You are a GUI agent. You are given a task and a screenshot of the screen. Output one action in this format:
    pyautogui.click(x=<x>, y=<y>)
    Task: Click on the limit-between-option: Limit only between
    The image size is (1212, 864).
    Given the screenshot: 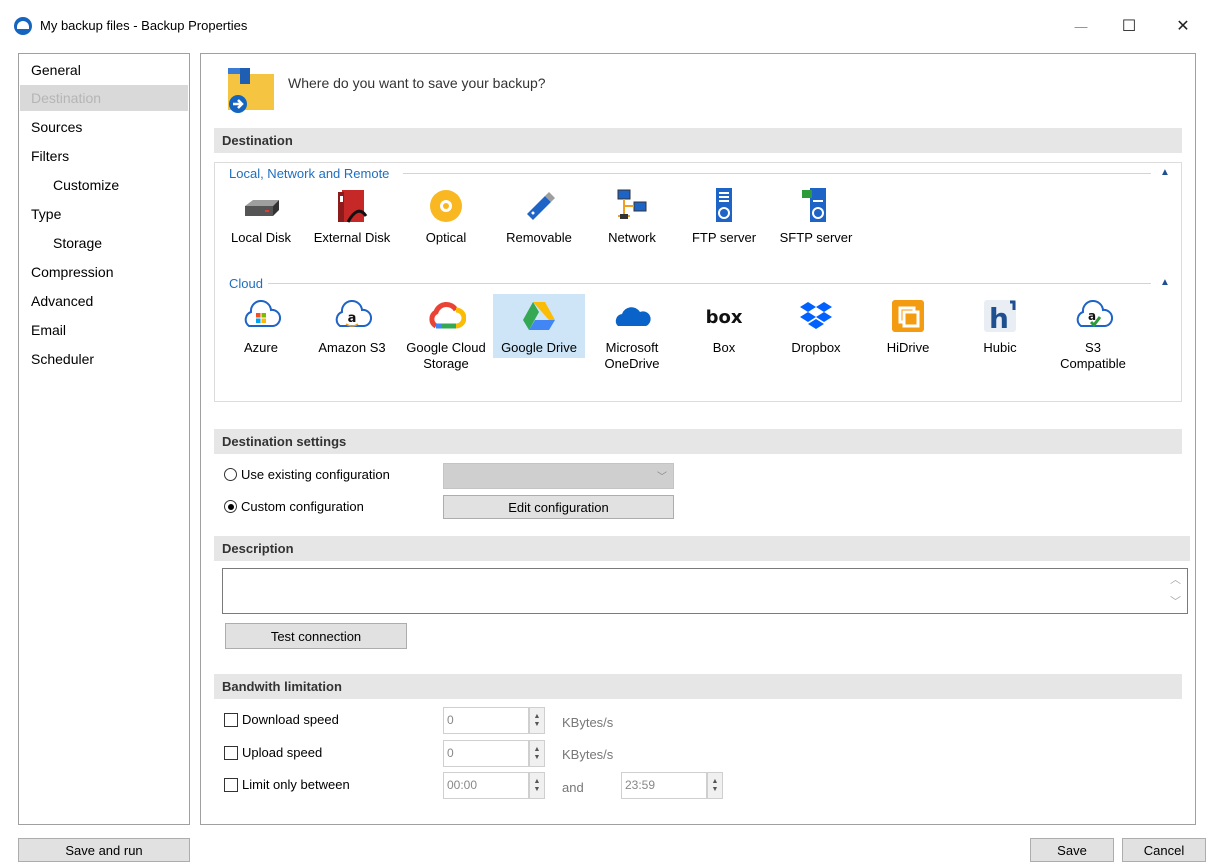 What is the action you would take?
    pyautogui.click(x=287, y=784)
    